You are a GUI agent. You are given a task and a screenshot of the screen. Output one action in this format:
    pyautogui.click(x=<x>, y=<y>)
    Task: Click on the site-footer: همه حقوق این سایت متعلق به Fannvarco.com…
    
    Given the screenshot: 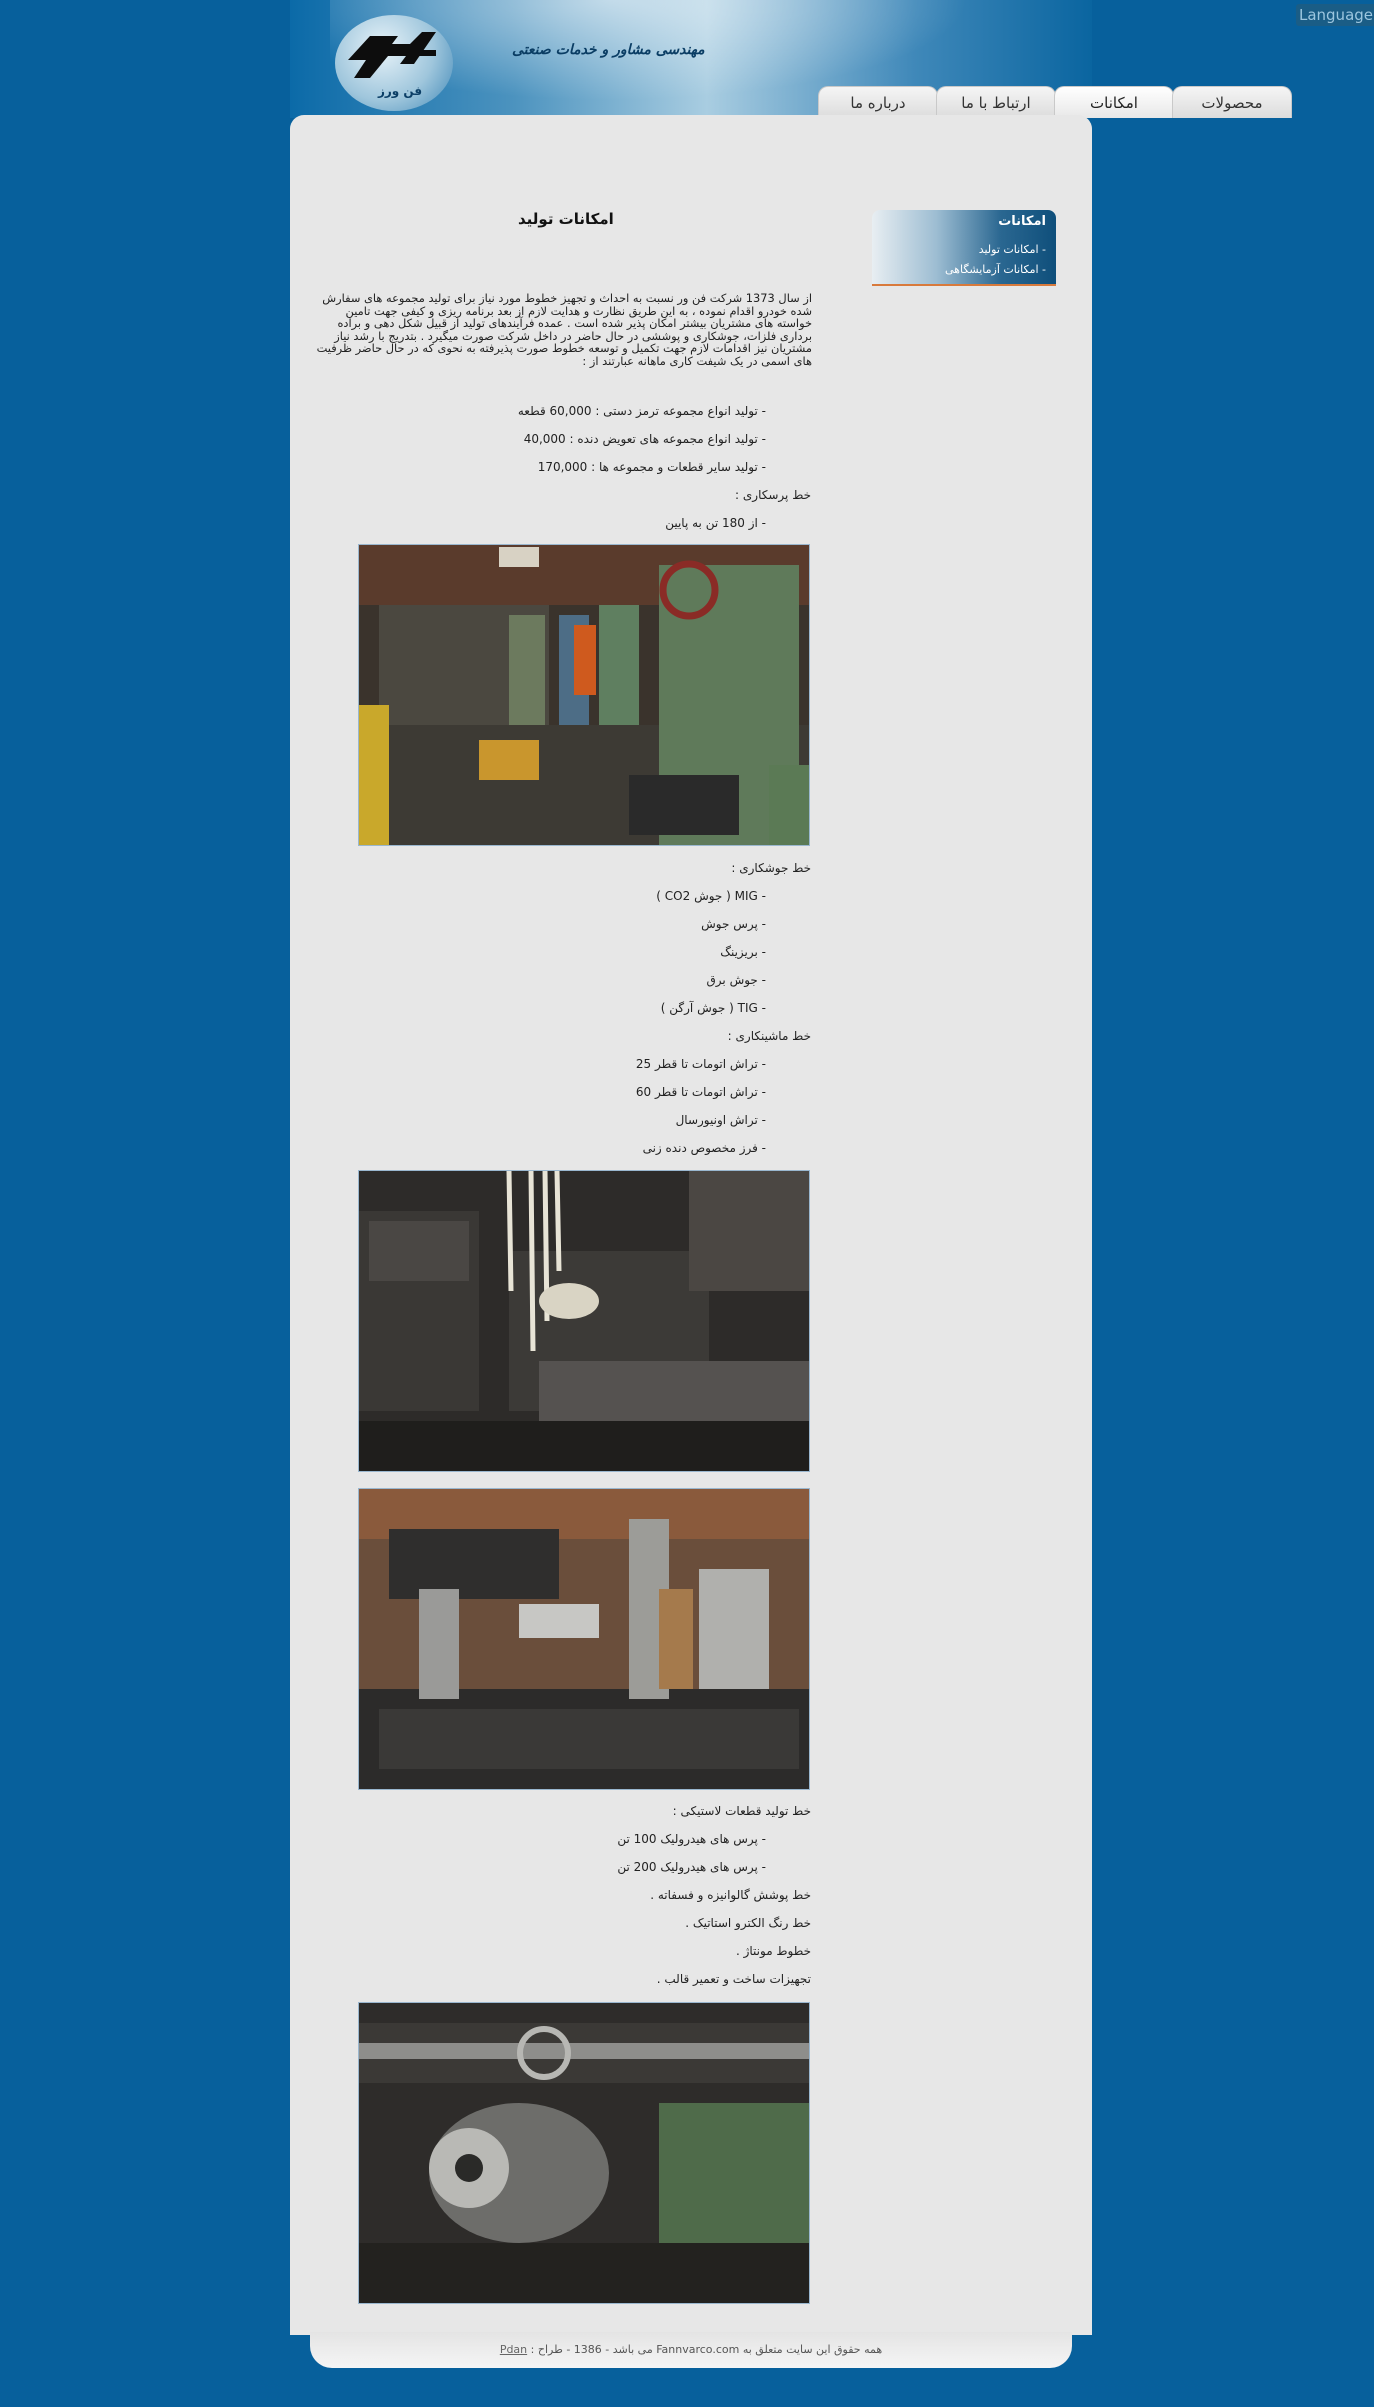 What is the action you would take?
    pyautogui.click(x=691, y=2350)
    